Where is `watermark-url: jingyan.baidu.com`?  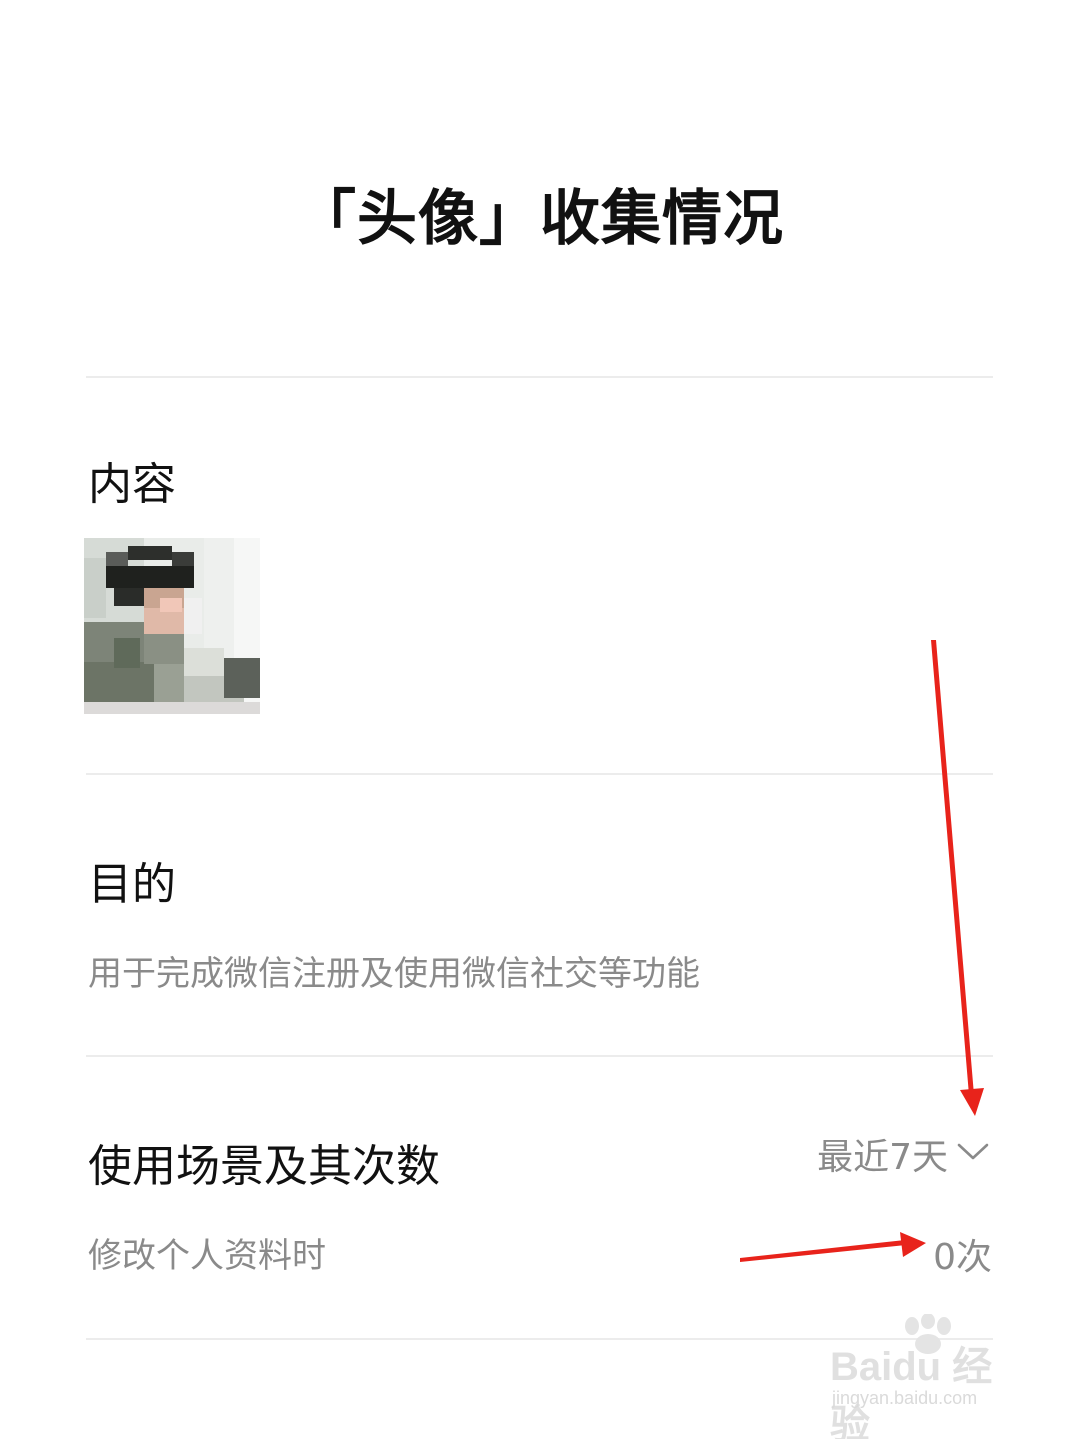
watermark-url: jingyan.baidu.com is located at coordinates (905, 1398).